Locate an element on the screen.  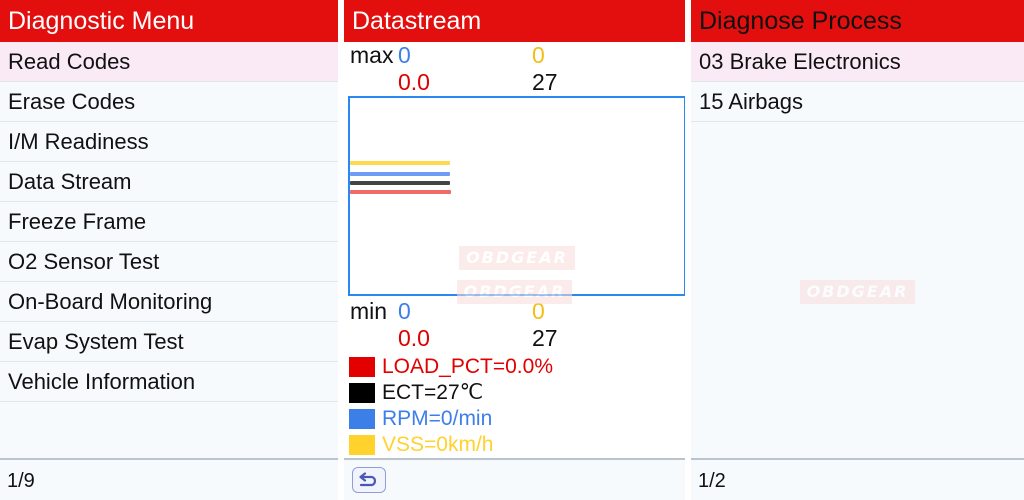
graph-trace-vss is located at coordinates (400, 163).